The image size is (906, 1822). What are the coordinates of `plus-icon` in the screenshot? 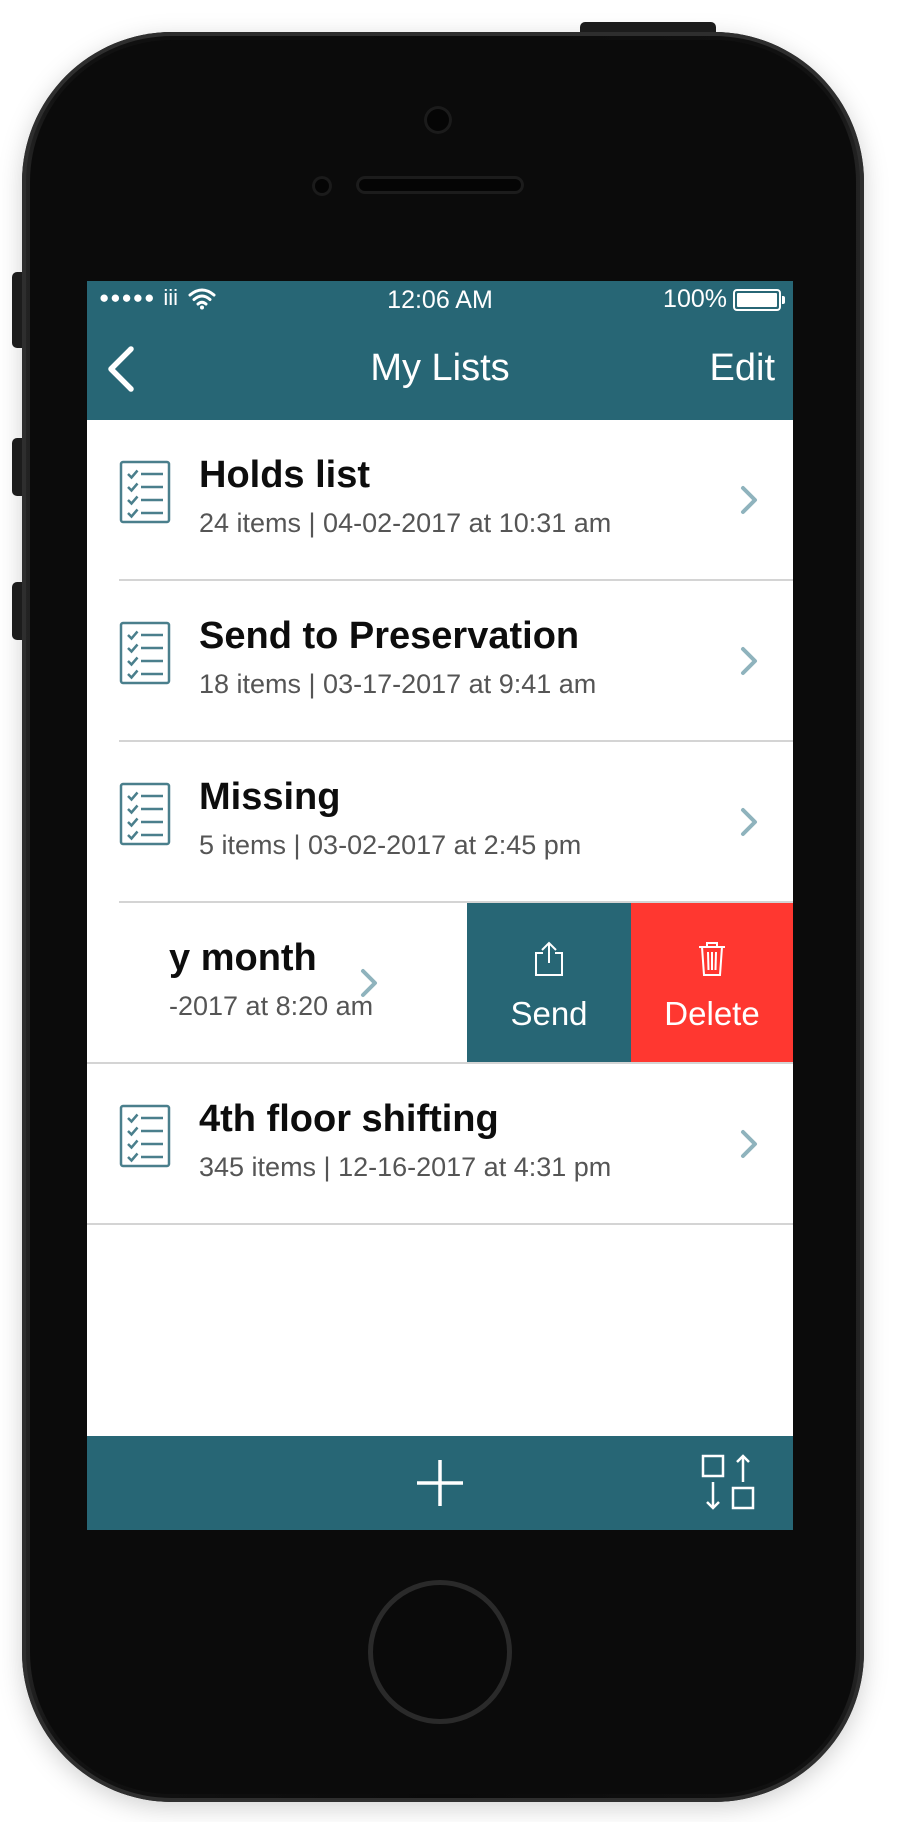 It's located at (440, 1483).